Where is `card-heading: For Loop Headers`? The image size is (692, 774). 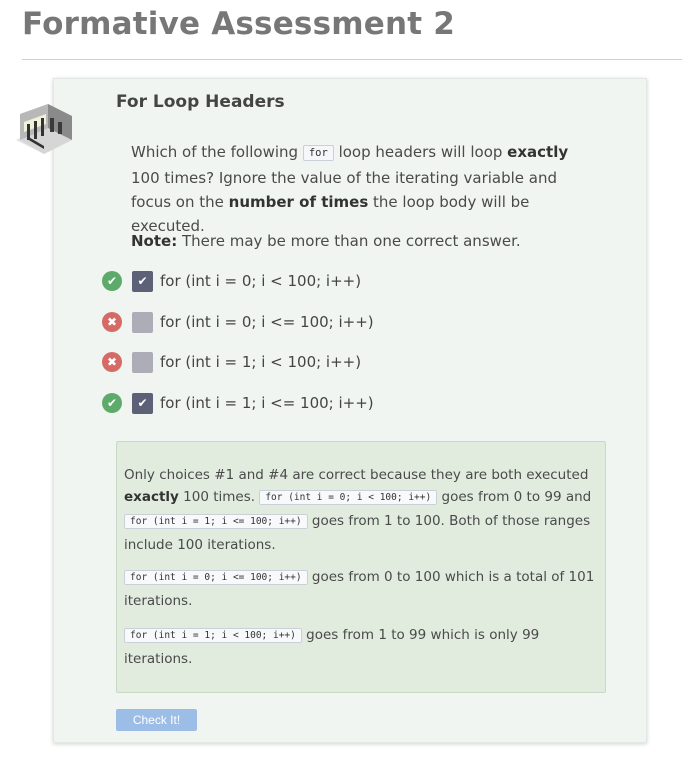 card-heading: For Loop Headers is located at coordinates (200, 102).